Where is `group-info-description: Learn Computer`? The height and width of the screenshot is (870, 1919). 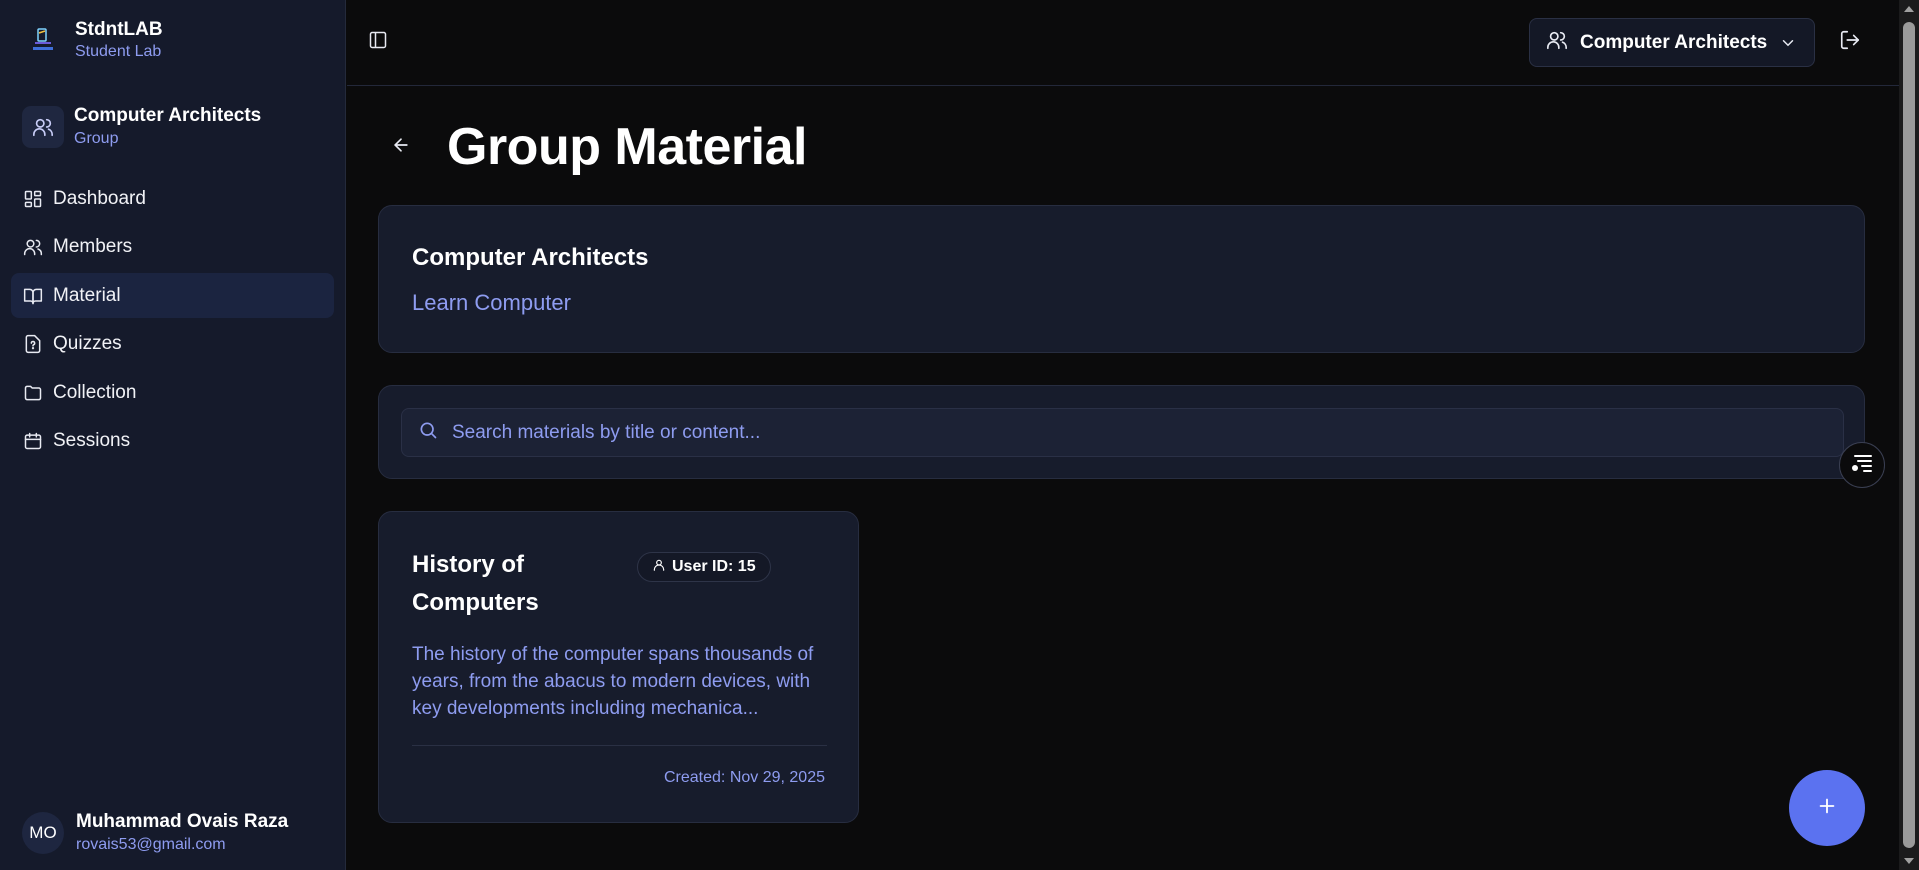 group-info-description: Learn Computer is located at coordinates (491, 302).